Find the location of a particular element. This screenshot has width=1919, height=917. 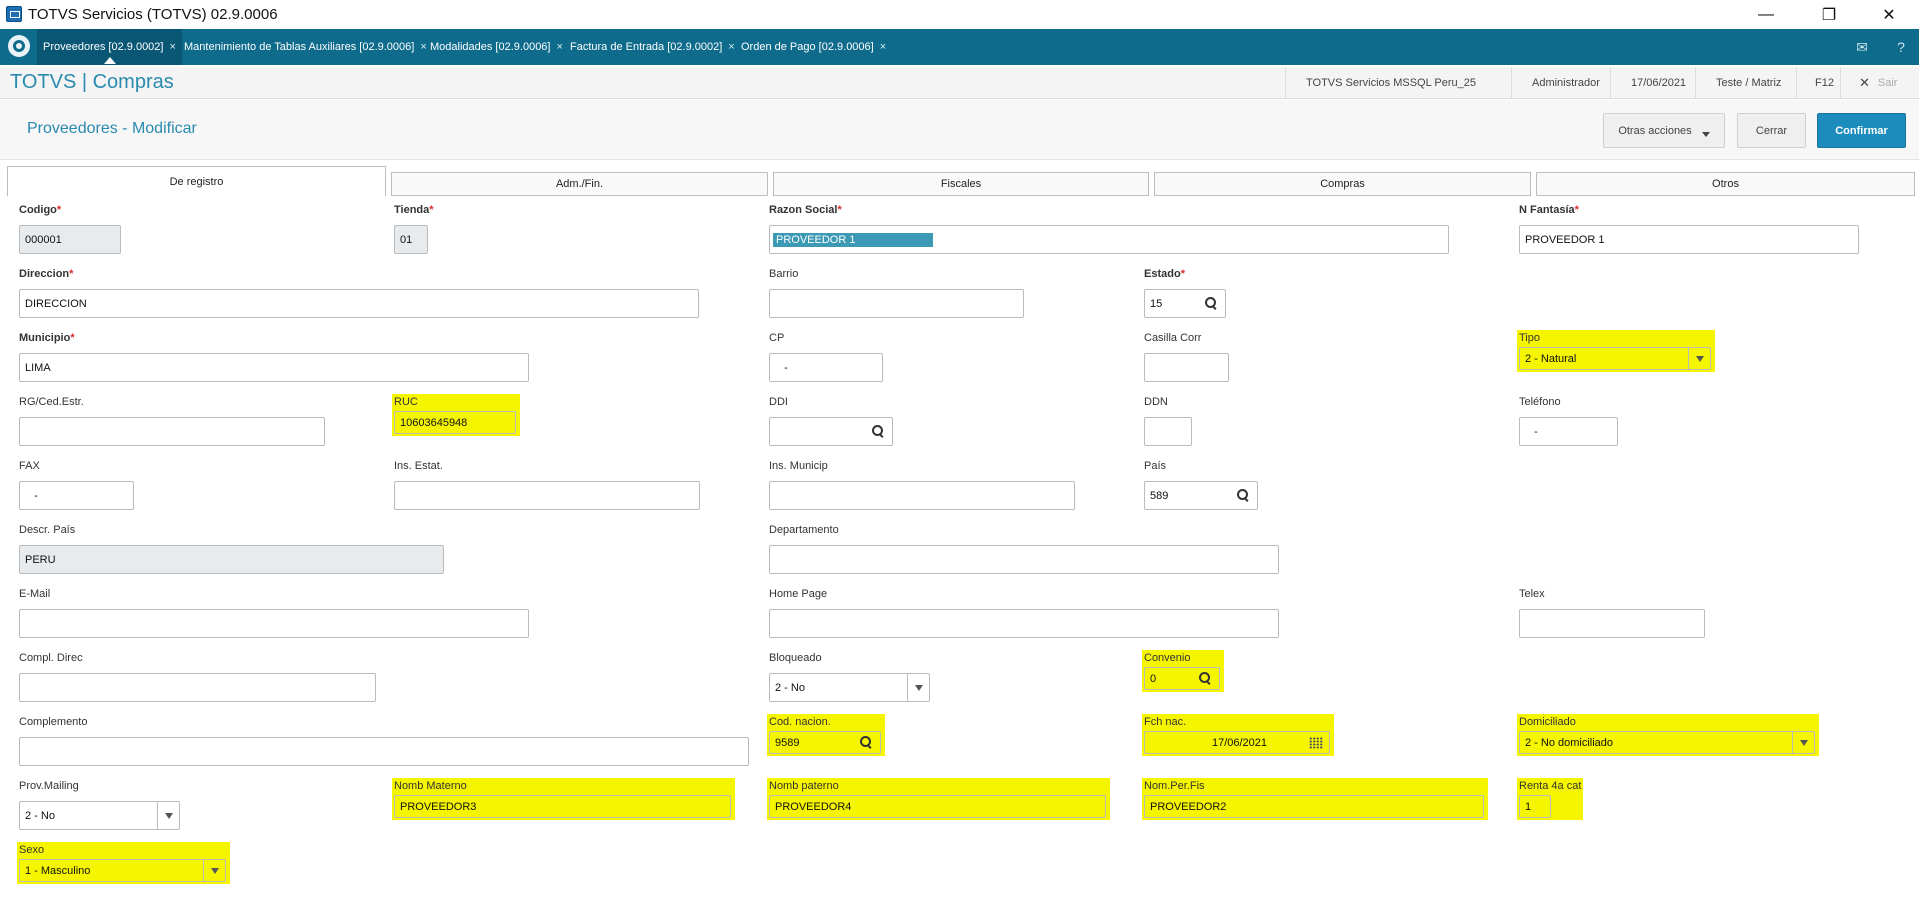

compl-direc-input is located at coordinates (197, 687).